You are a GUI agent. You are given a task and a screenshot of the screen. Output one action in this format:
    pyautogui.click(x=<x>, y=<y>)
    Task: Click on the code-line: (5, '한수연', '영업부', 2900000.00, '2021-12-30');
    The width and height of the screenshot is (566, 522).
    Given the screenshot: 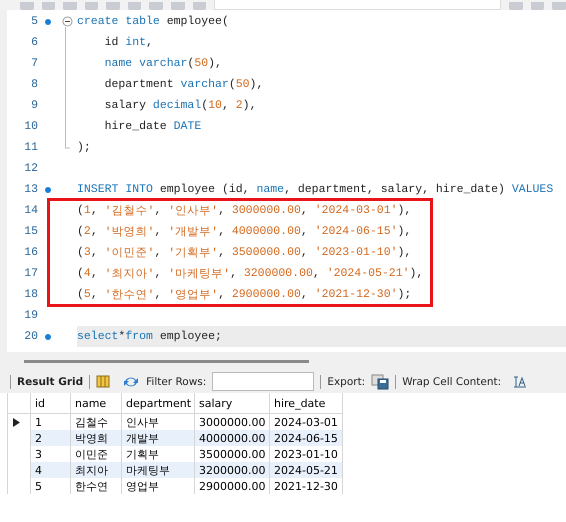 What is the action you would take?
    pyautogui.click(x=244, y=295)
    